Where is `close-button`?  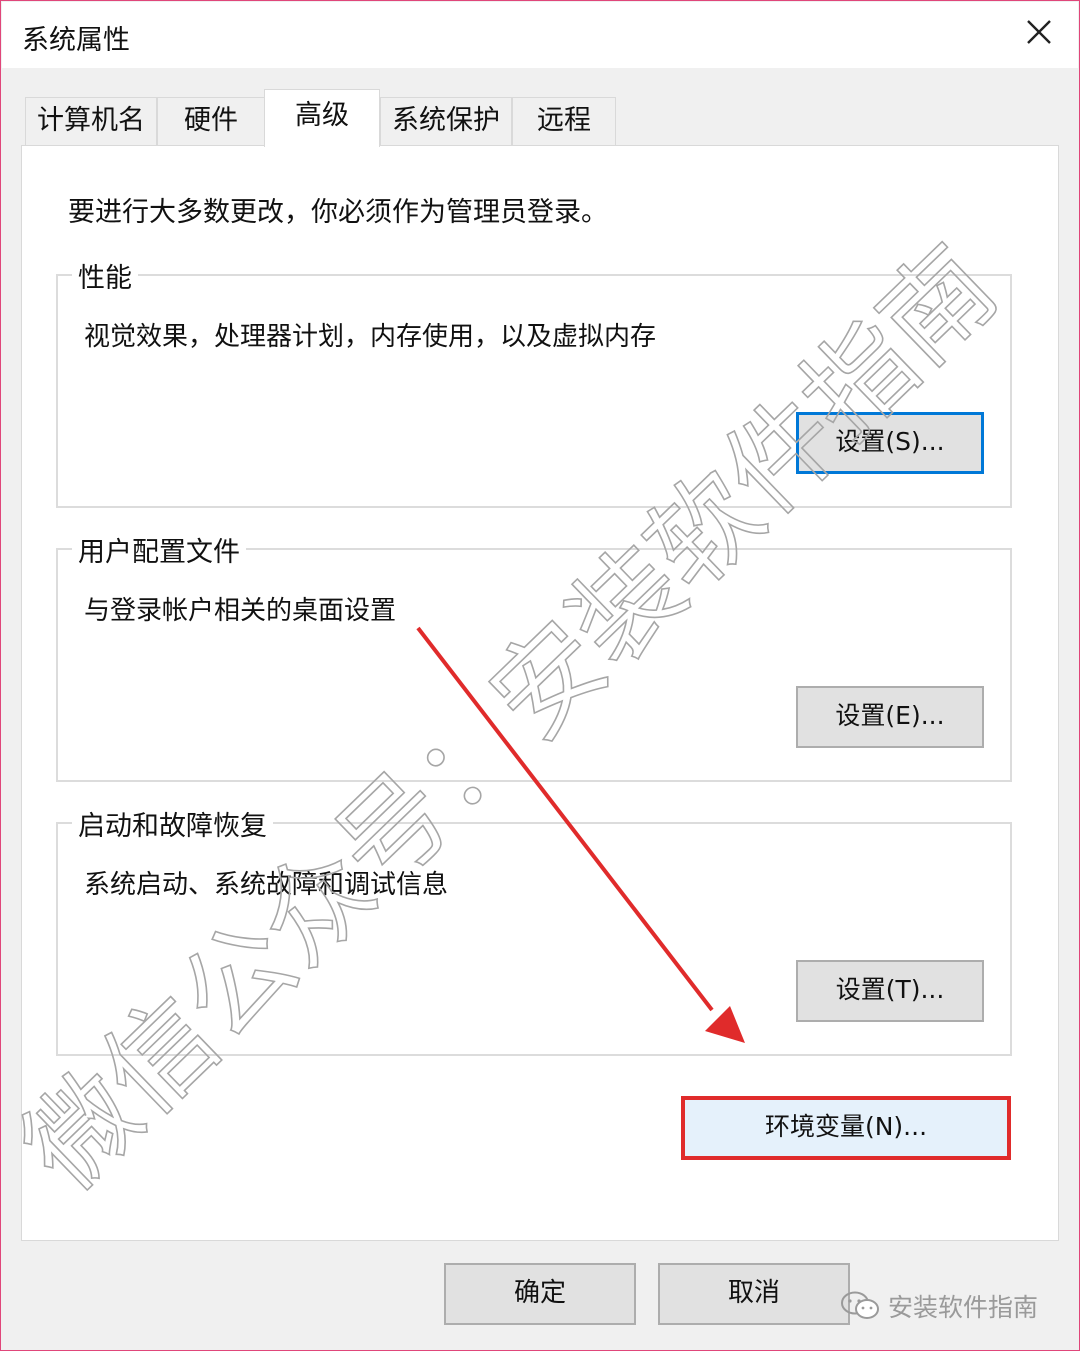 close-button is located at coordinates (1039, 35).